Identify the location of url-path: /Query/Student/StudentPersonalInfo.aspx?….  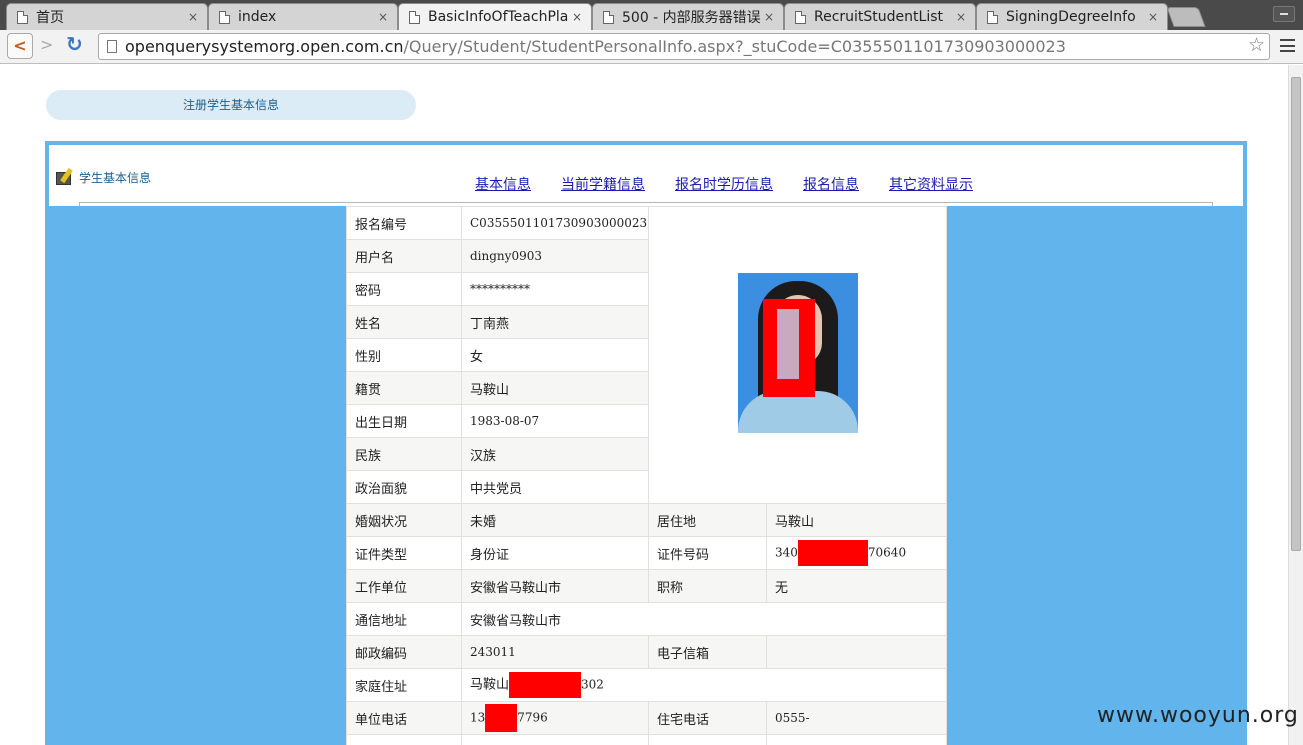
(734, 46).